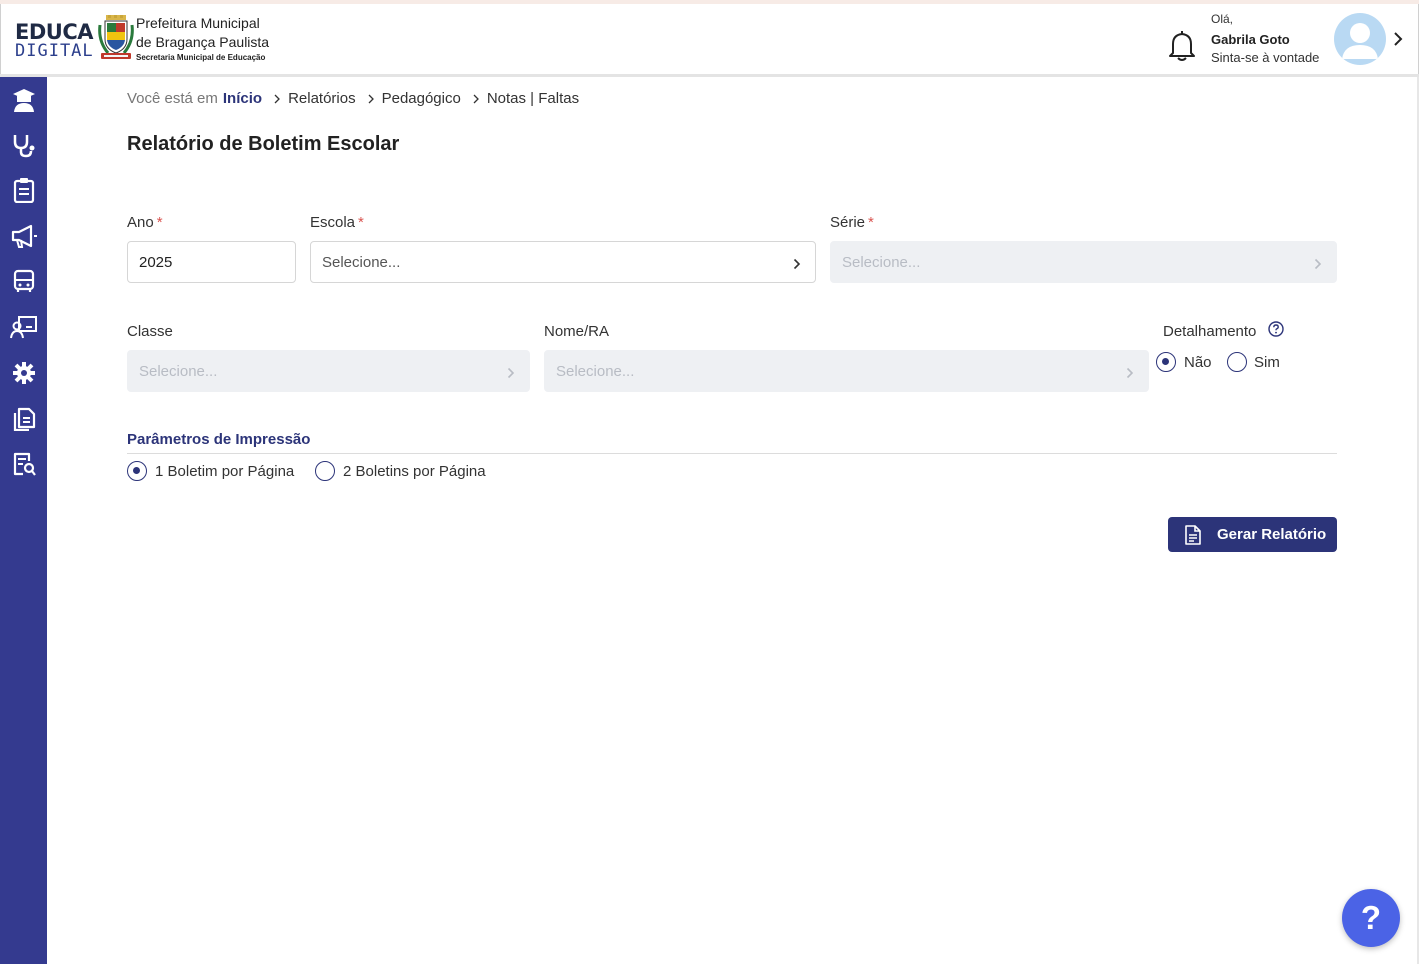 This screenshot has width=1419, height=964. What do you see at coordinates (263, 144) in the screenshot?
I see `page-title: Relatório de Boletim Escolar` at bounding box center [263, 144].